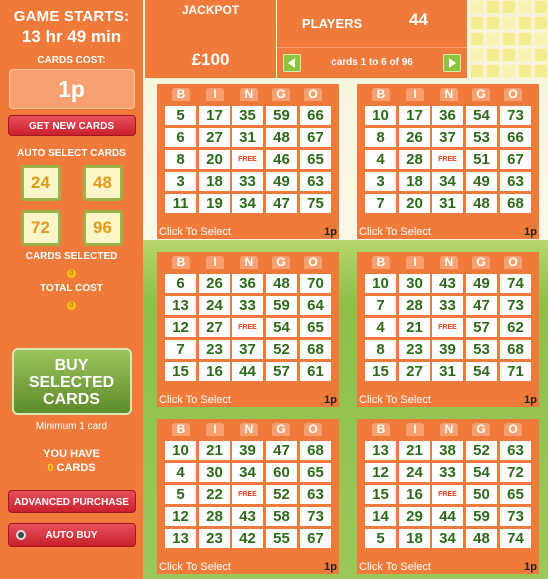  Describe the element at coordinates (40, 183) in the screenshot. I see `auto-select-24-button: 24` at that location.